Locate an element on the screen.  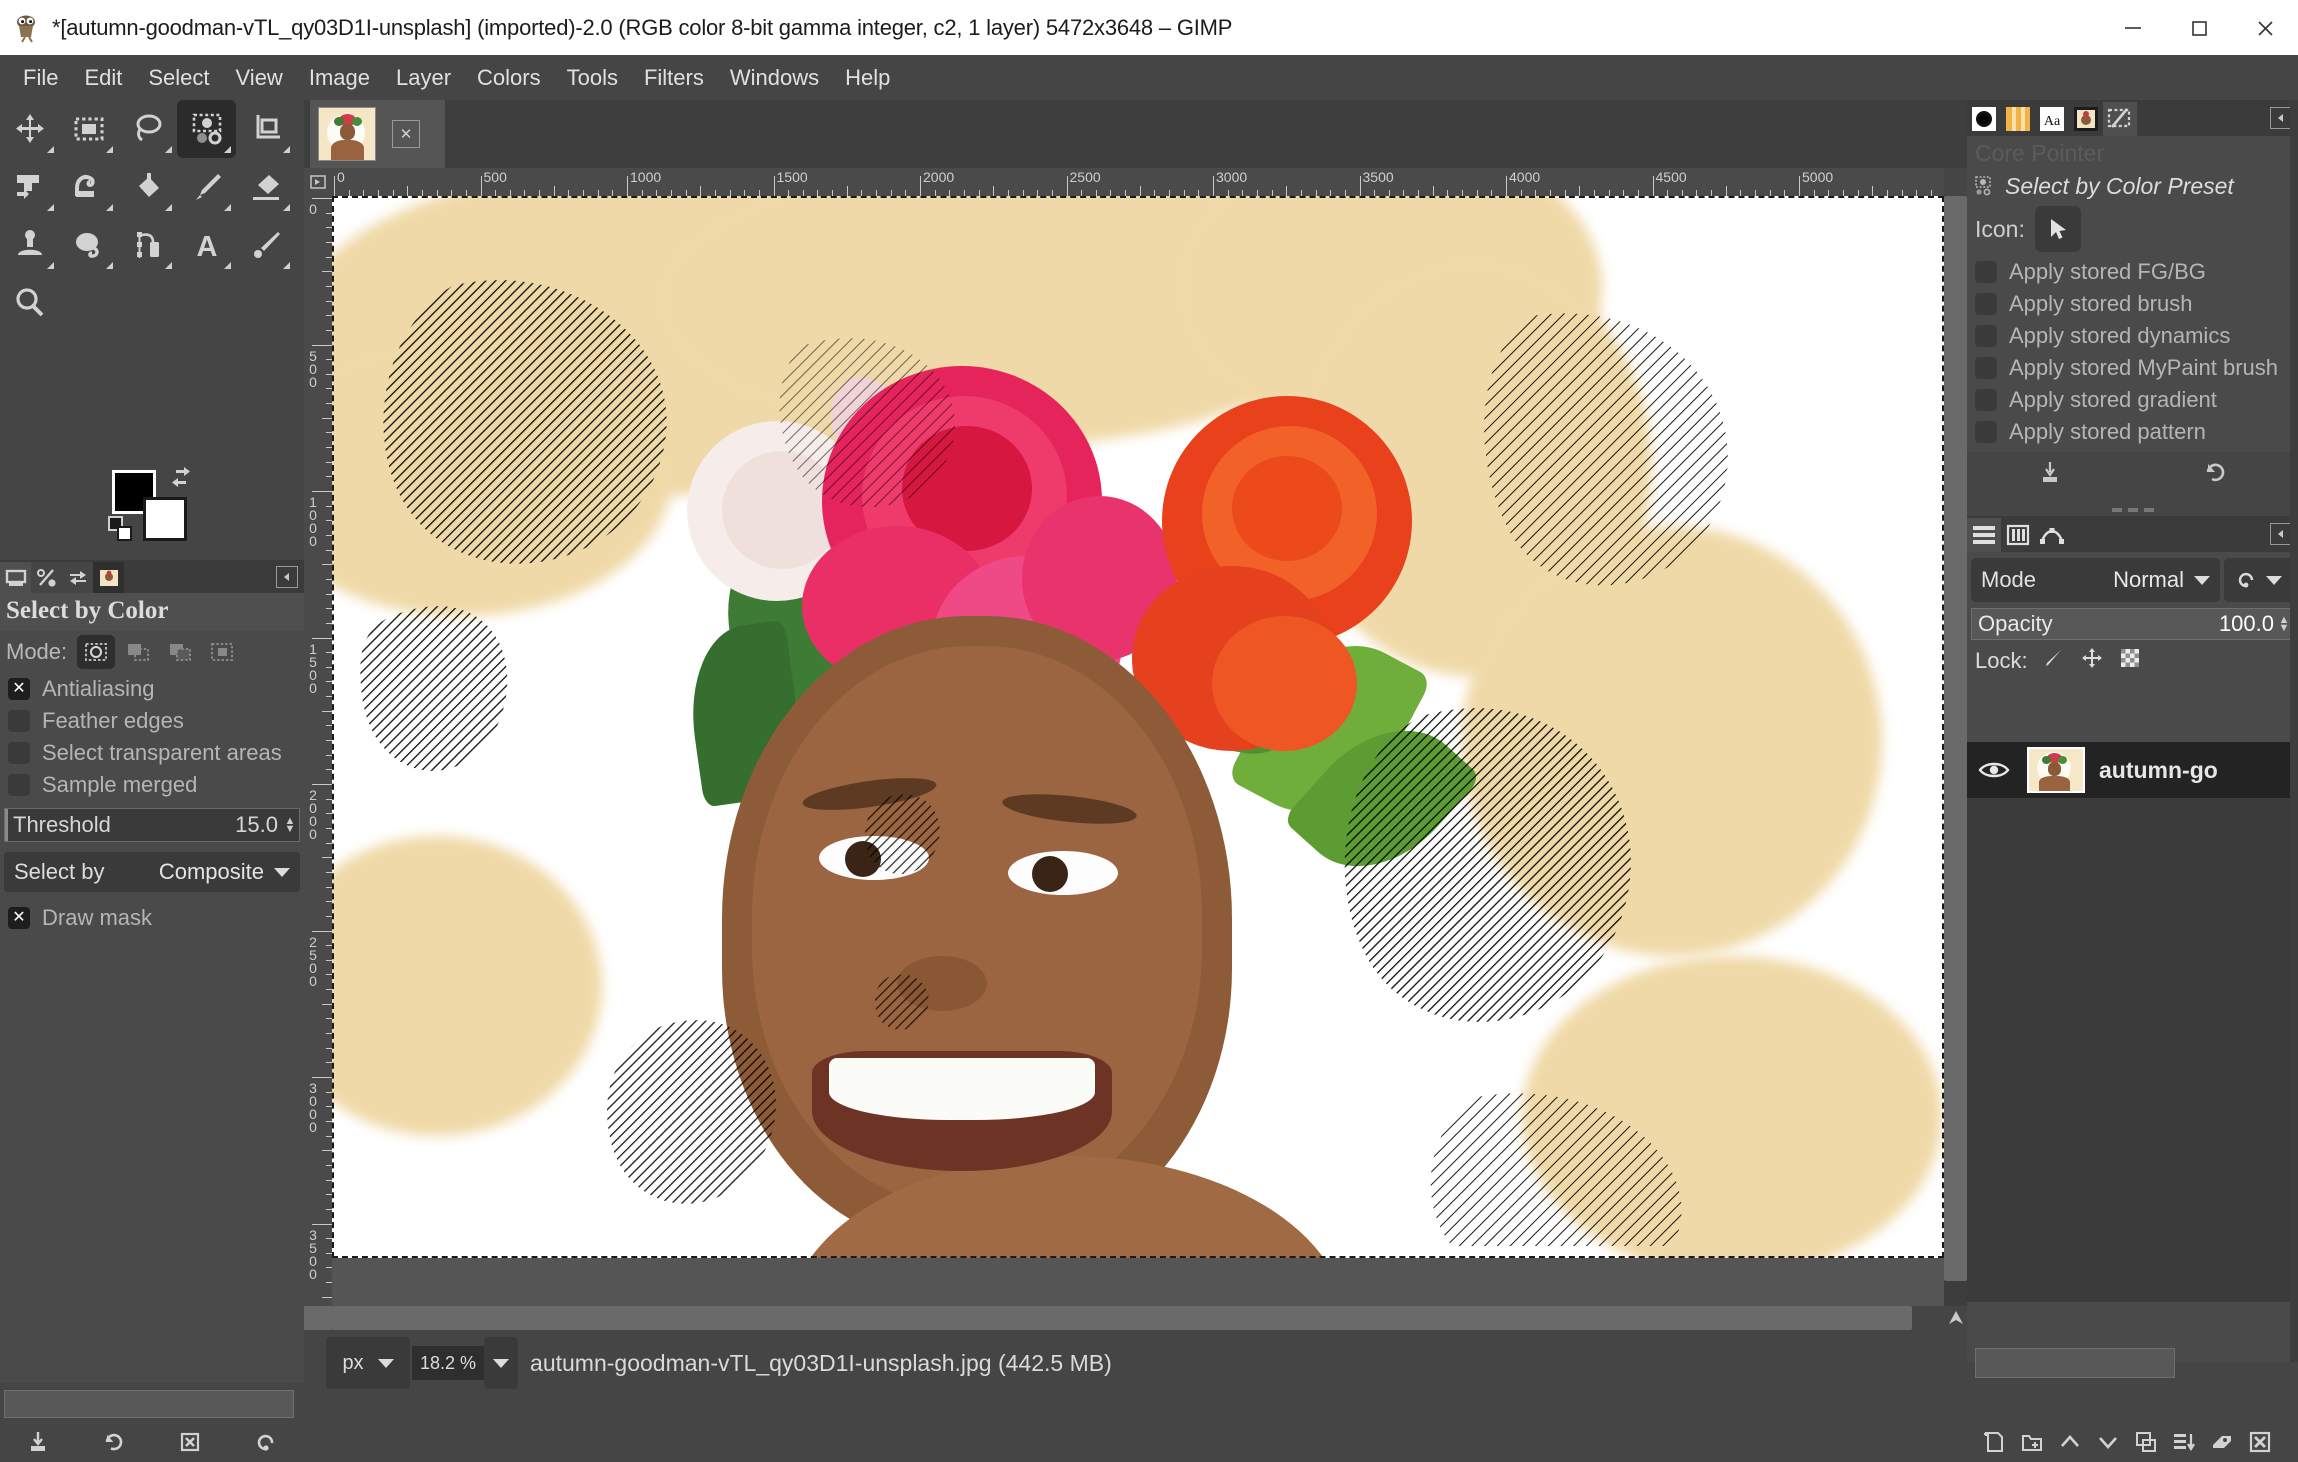
select-transparent-areas-checkbox is located at coordinates (19, 753).